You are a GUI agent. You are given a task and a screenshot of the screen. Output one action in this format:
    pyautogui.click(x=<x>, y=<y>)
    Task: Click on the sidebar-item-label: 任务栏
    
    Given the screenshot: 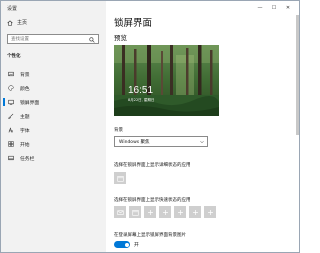 What is the action you would take?
    pyautogui.click(x=27, y=159)
    